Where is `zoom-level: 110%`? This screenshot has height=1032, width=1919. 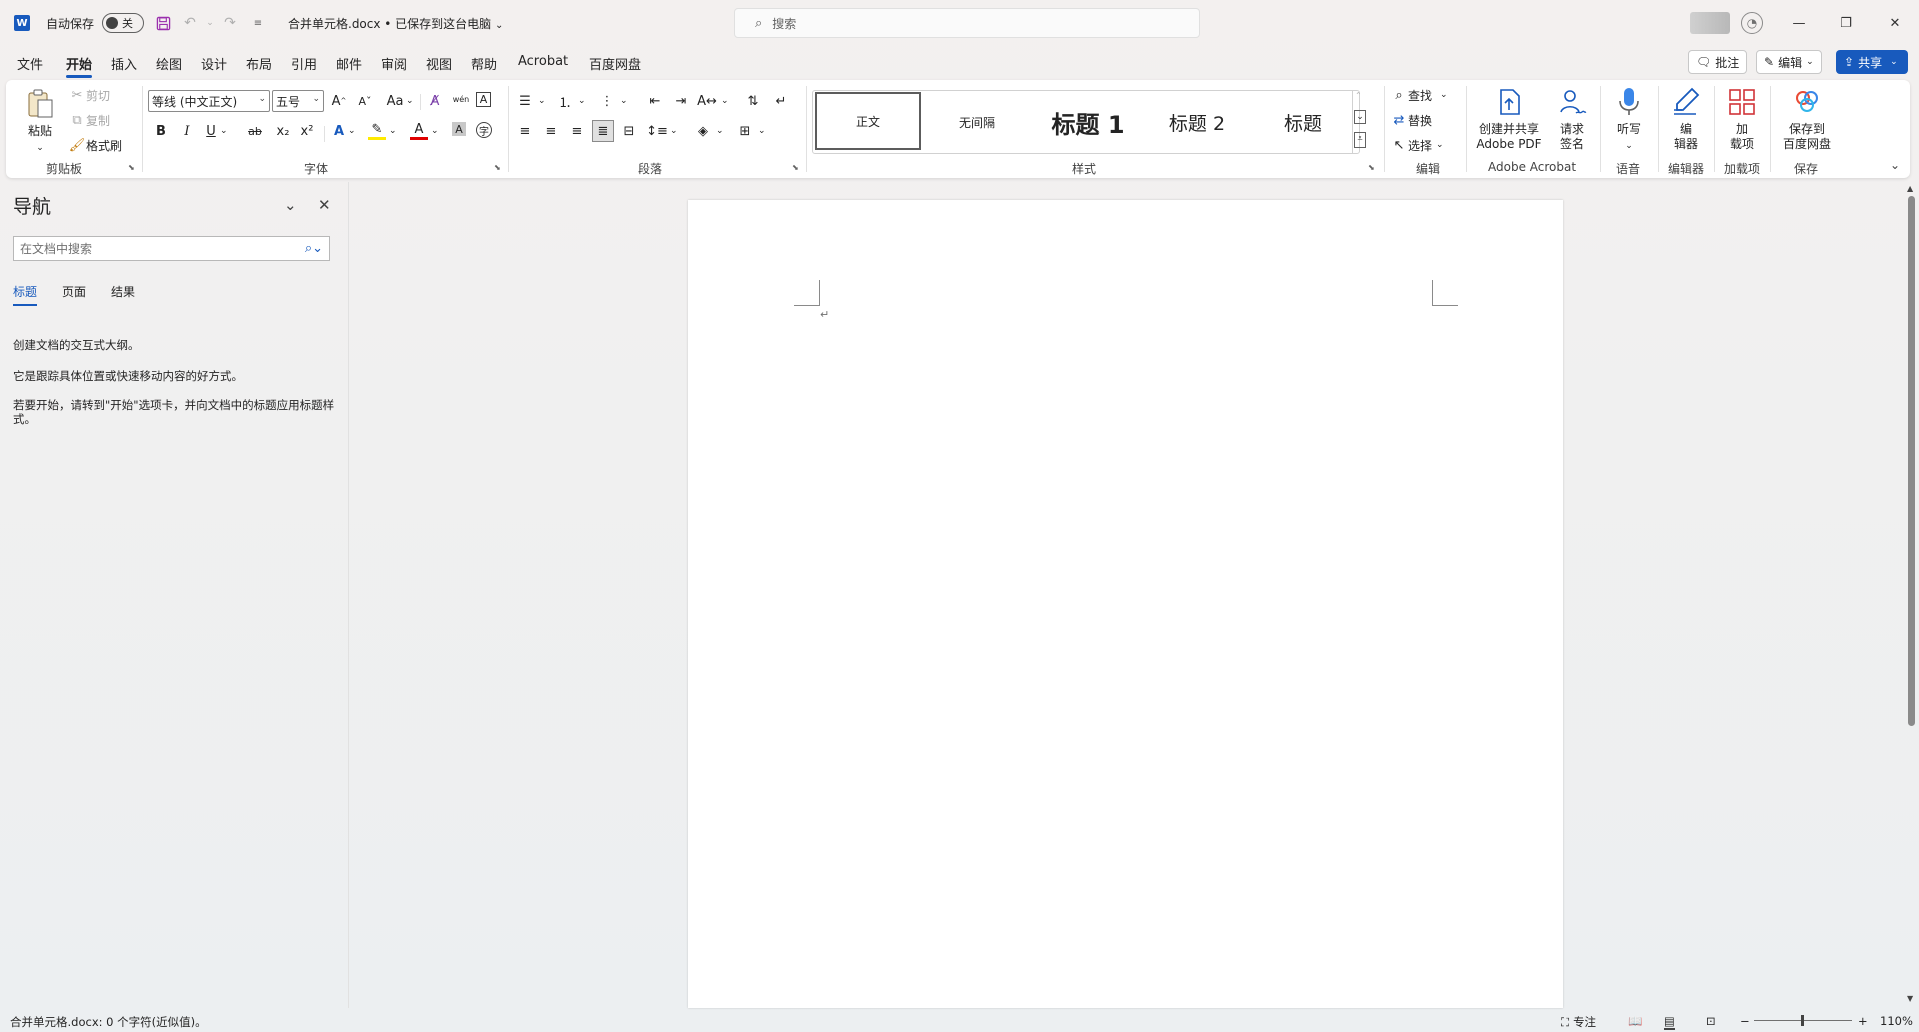 zoom-level: 110% is located at coordinates (1896, 1021).